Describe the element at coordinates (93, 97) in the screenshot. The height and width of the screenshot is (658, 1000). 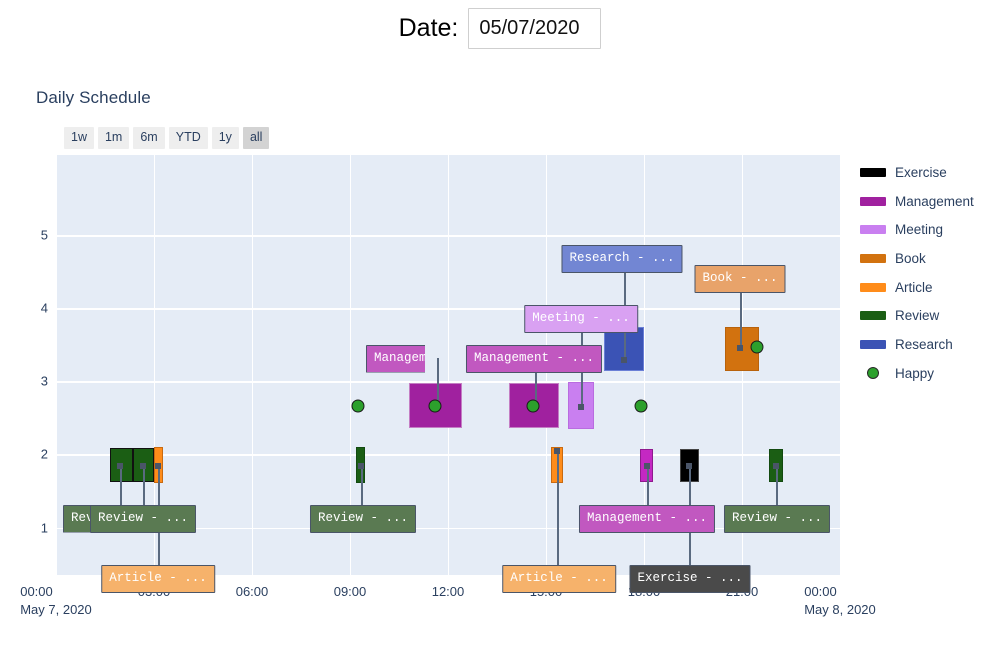
I see `chart-title: Daily Schedule` at that location.